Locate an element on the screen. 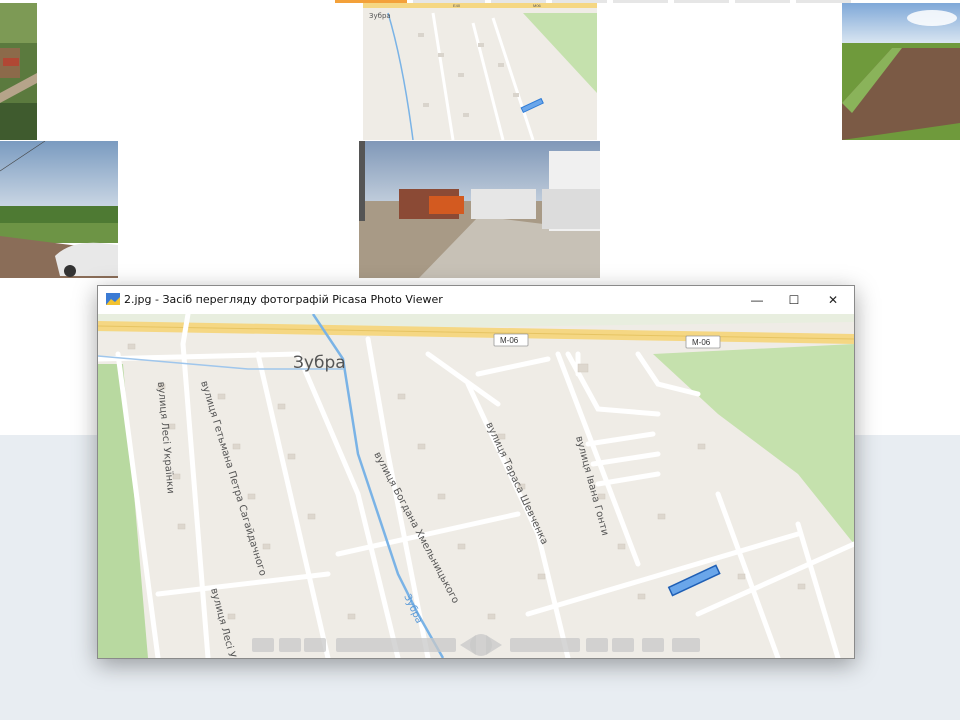  thumb-highway-label-2: M06 is located at coordinates (537, 5).